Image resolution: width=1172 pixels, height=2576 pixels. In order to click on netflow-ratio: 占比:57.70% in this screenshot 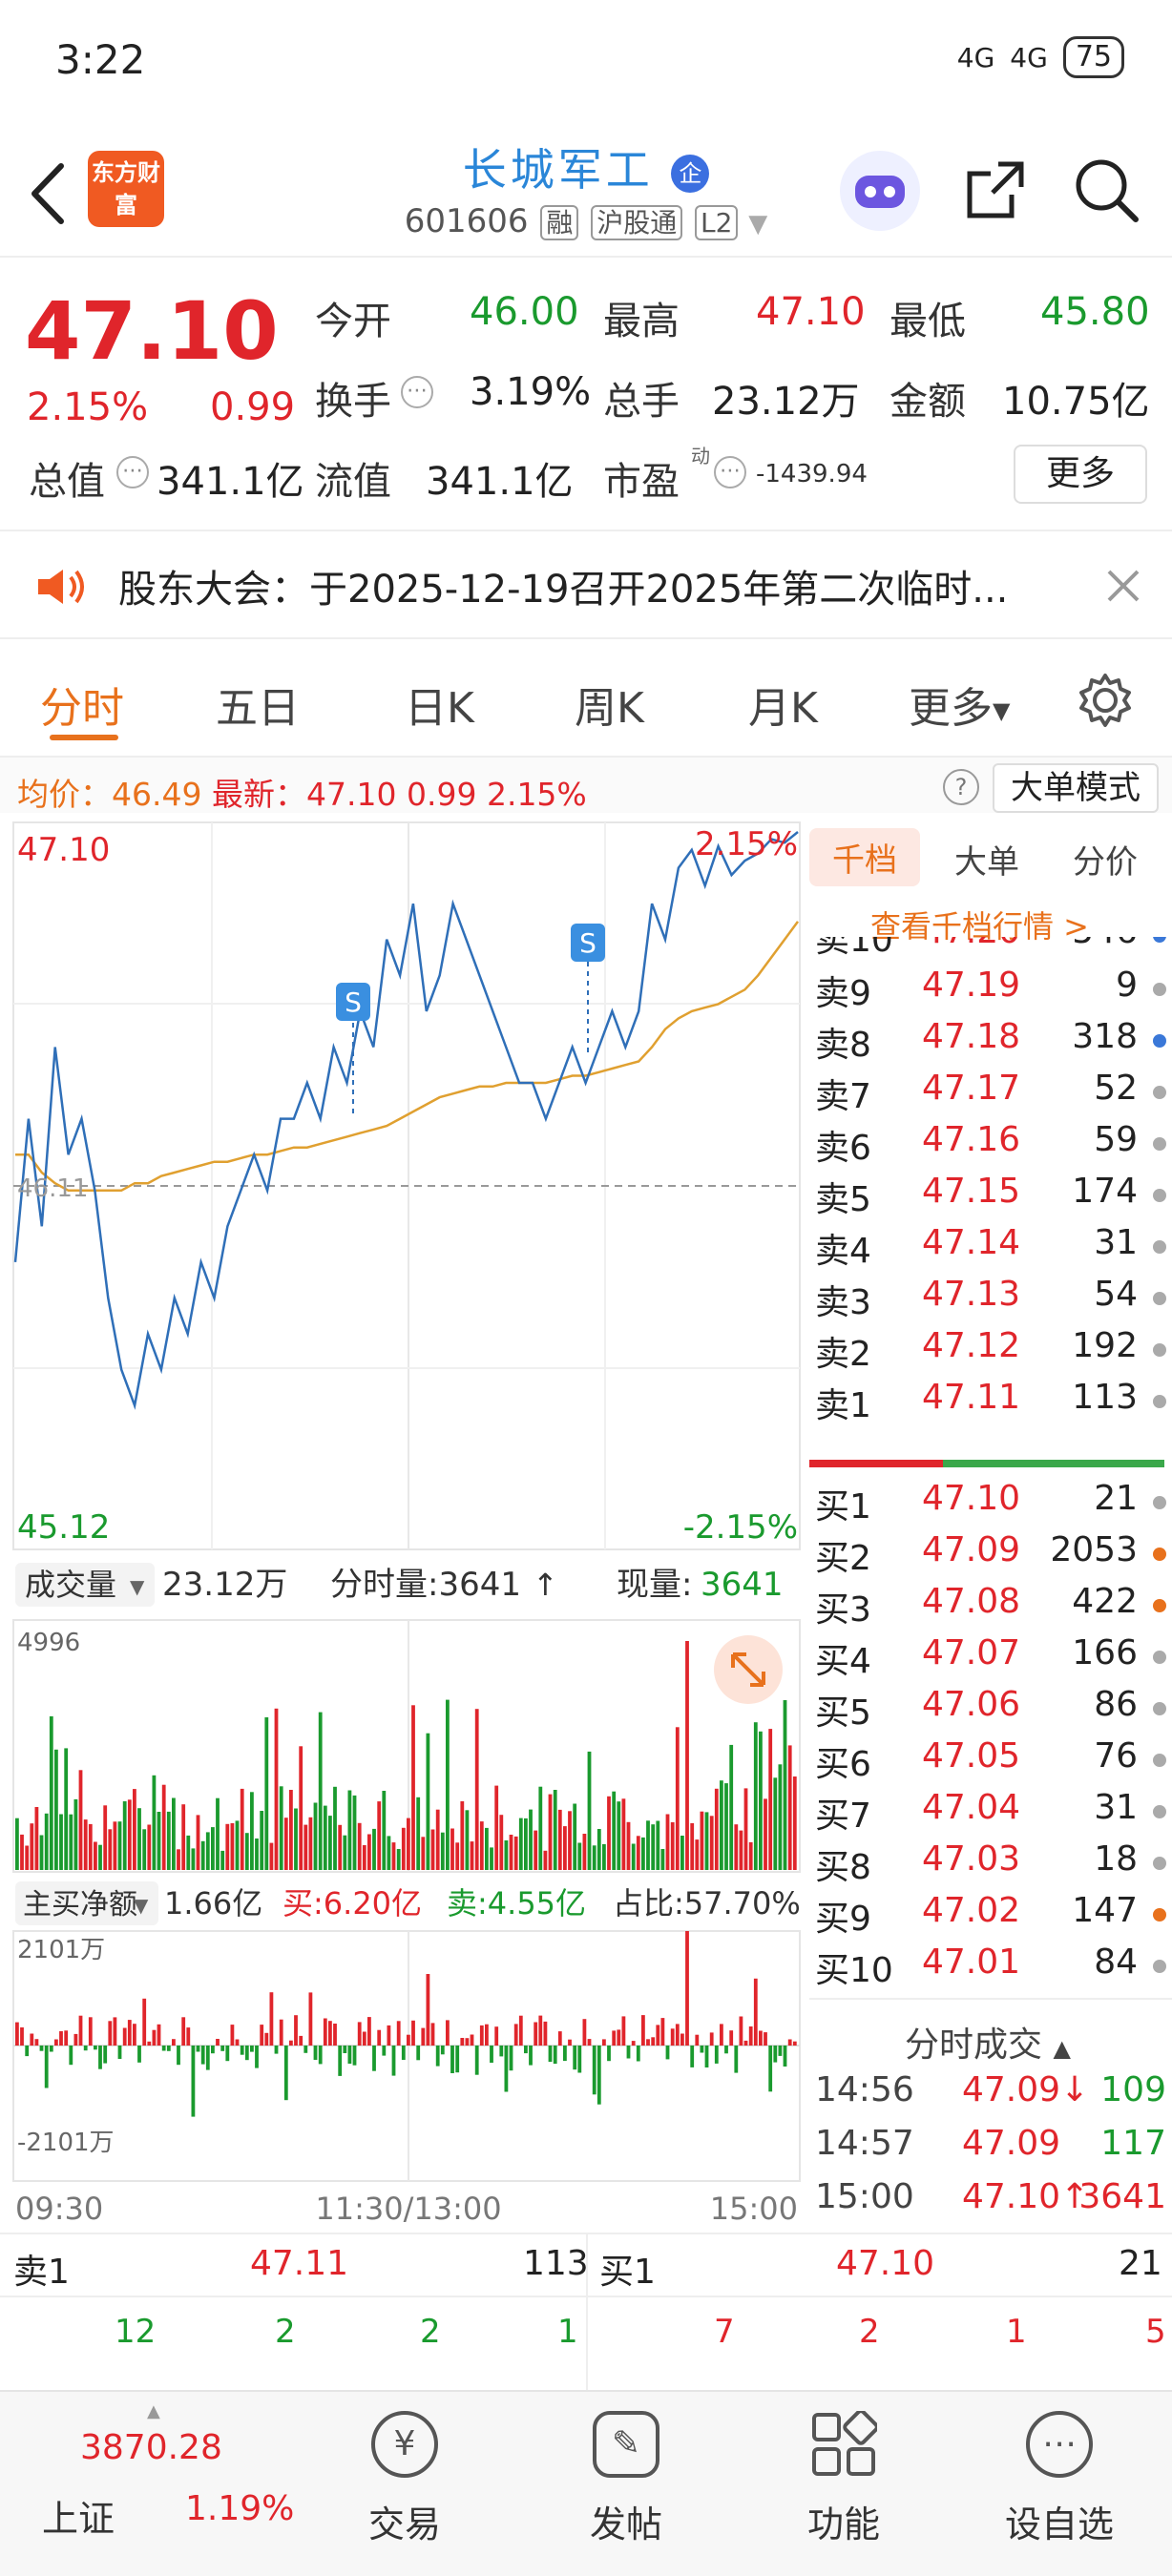, I will do `click(707, 1903)`.